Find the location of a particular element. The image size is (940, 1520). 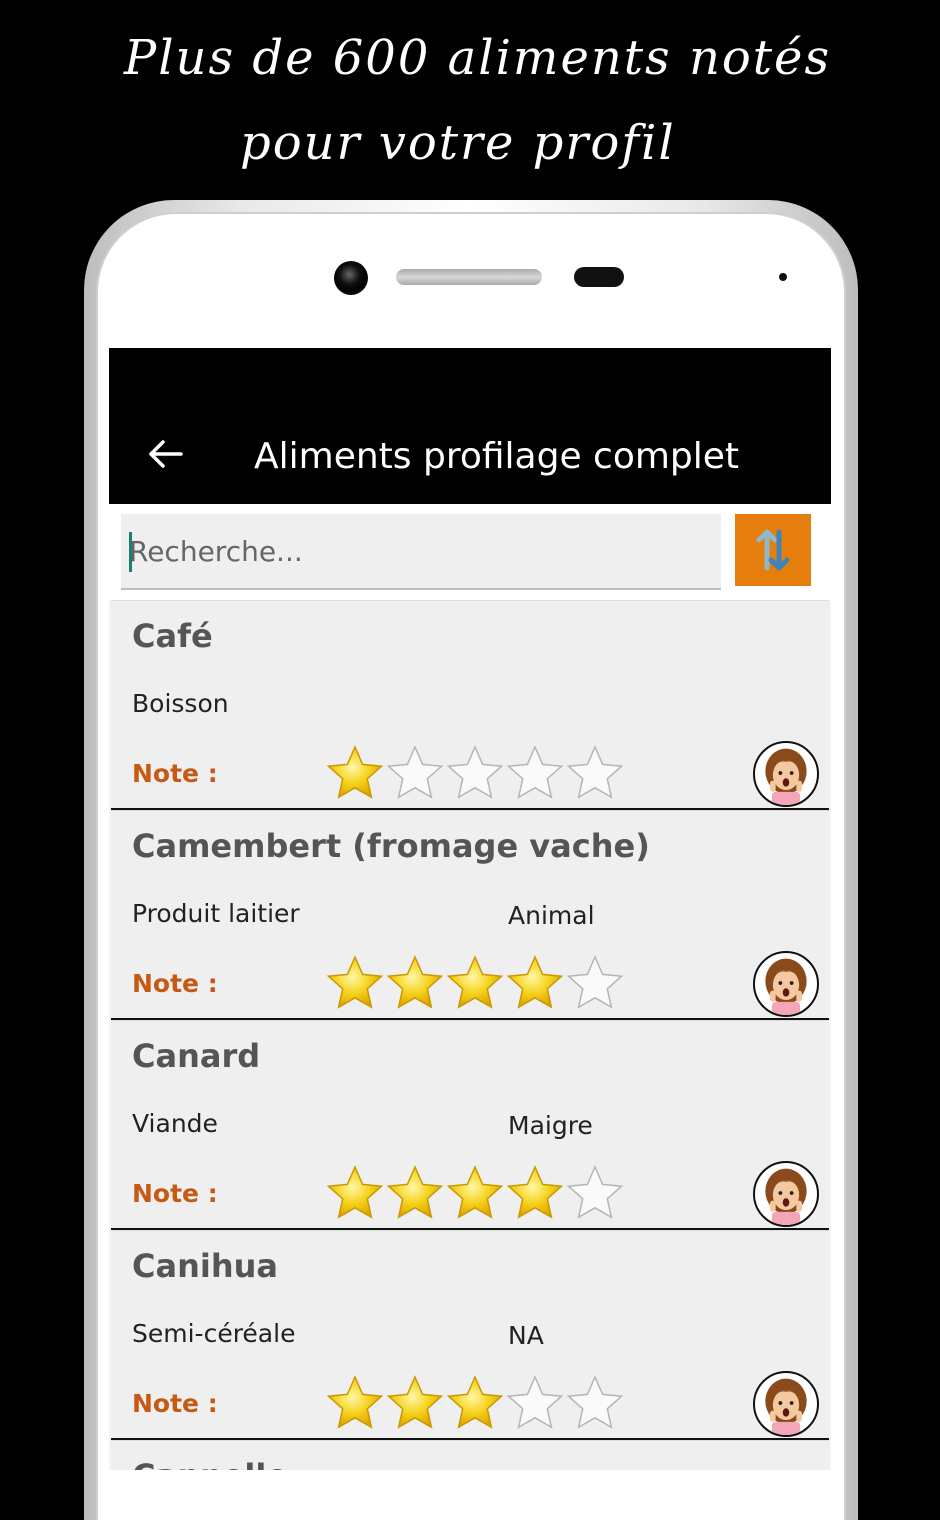

food-category: Semi-céréale is located at coordinates (214, 1333).